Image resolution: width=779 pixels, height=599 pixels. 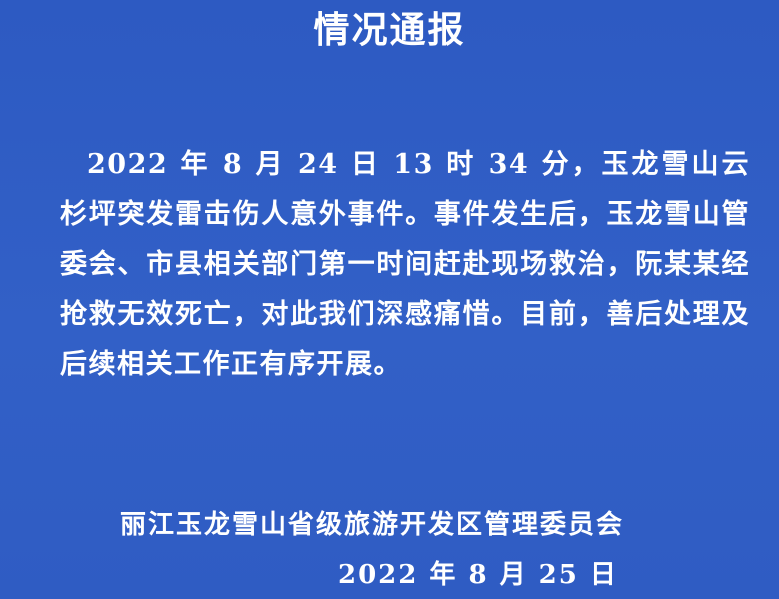 What do you see at coordinates (389, 30) in the screenshot?
I see `notice-title: 情况通报` at bounding box center [389, 30].